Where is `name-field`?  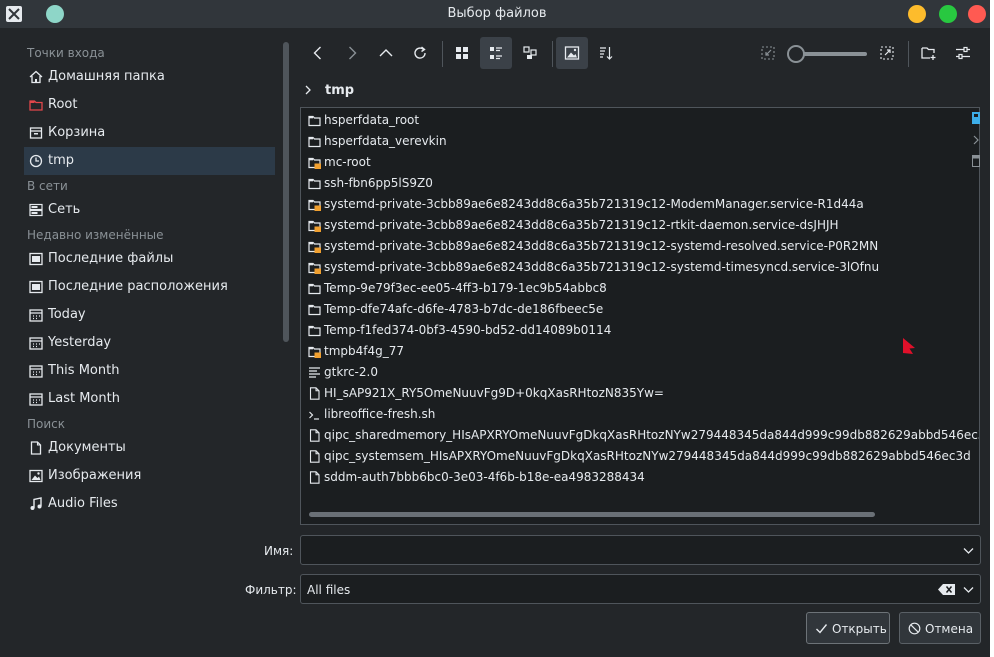
name-field is located at coordinates (640, 550).